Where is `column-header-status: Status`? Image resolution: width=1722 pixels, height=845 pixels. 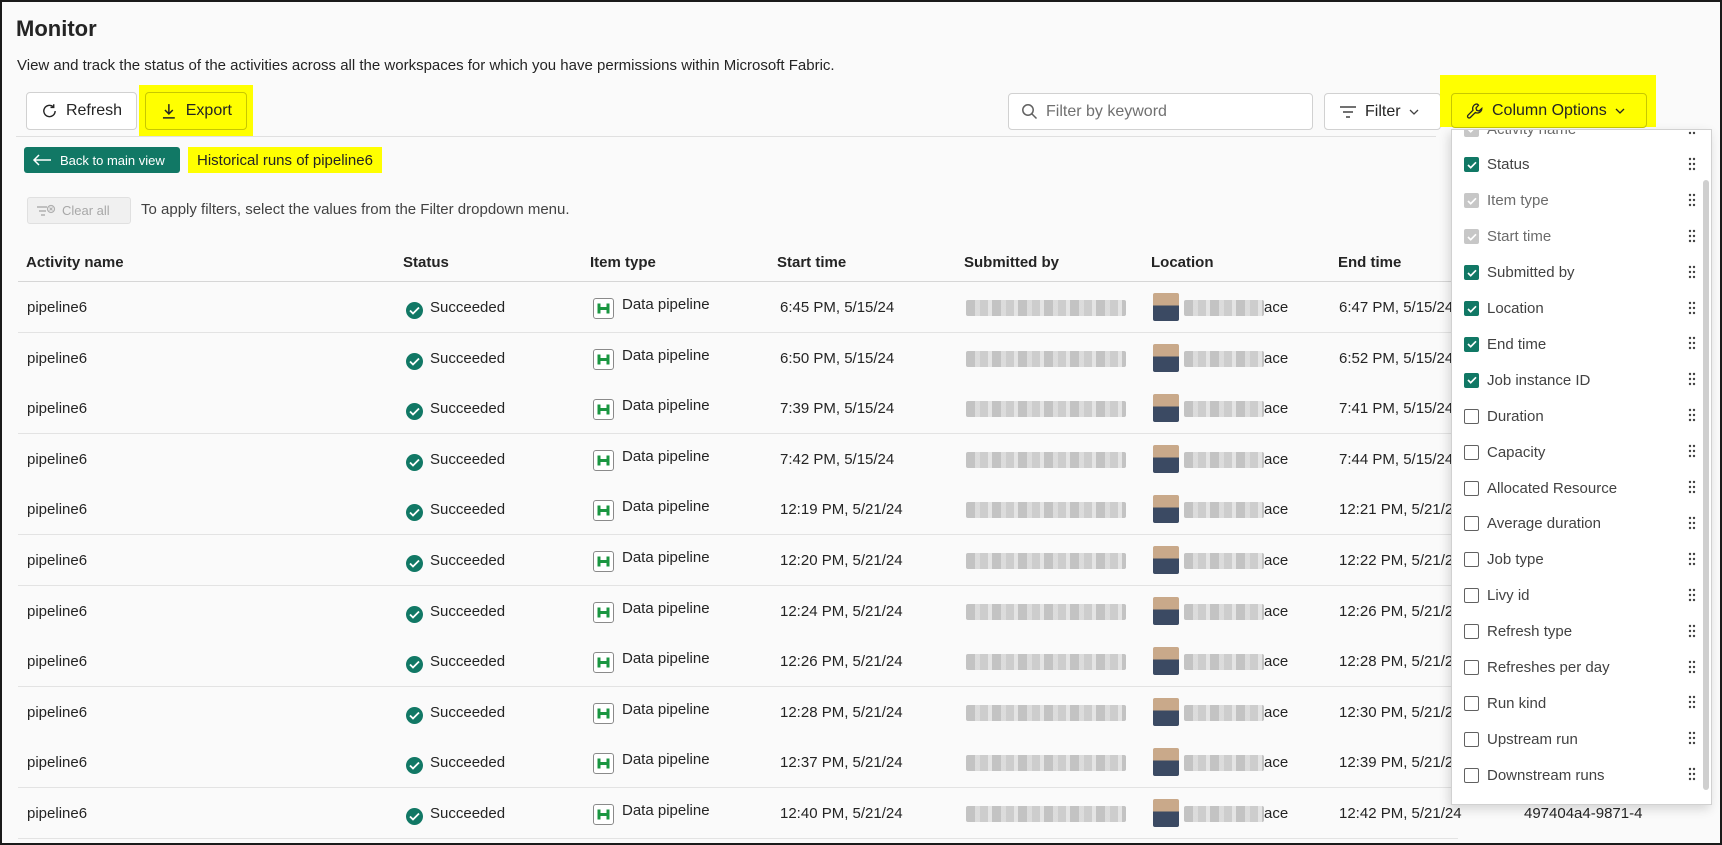
column-header-status: Status is located at coordinates (426, 262).